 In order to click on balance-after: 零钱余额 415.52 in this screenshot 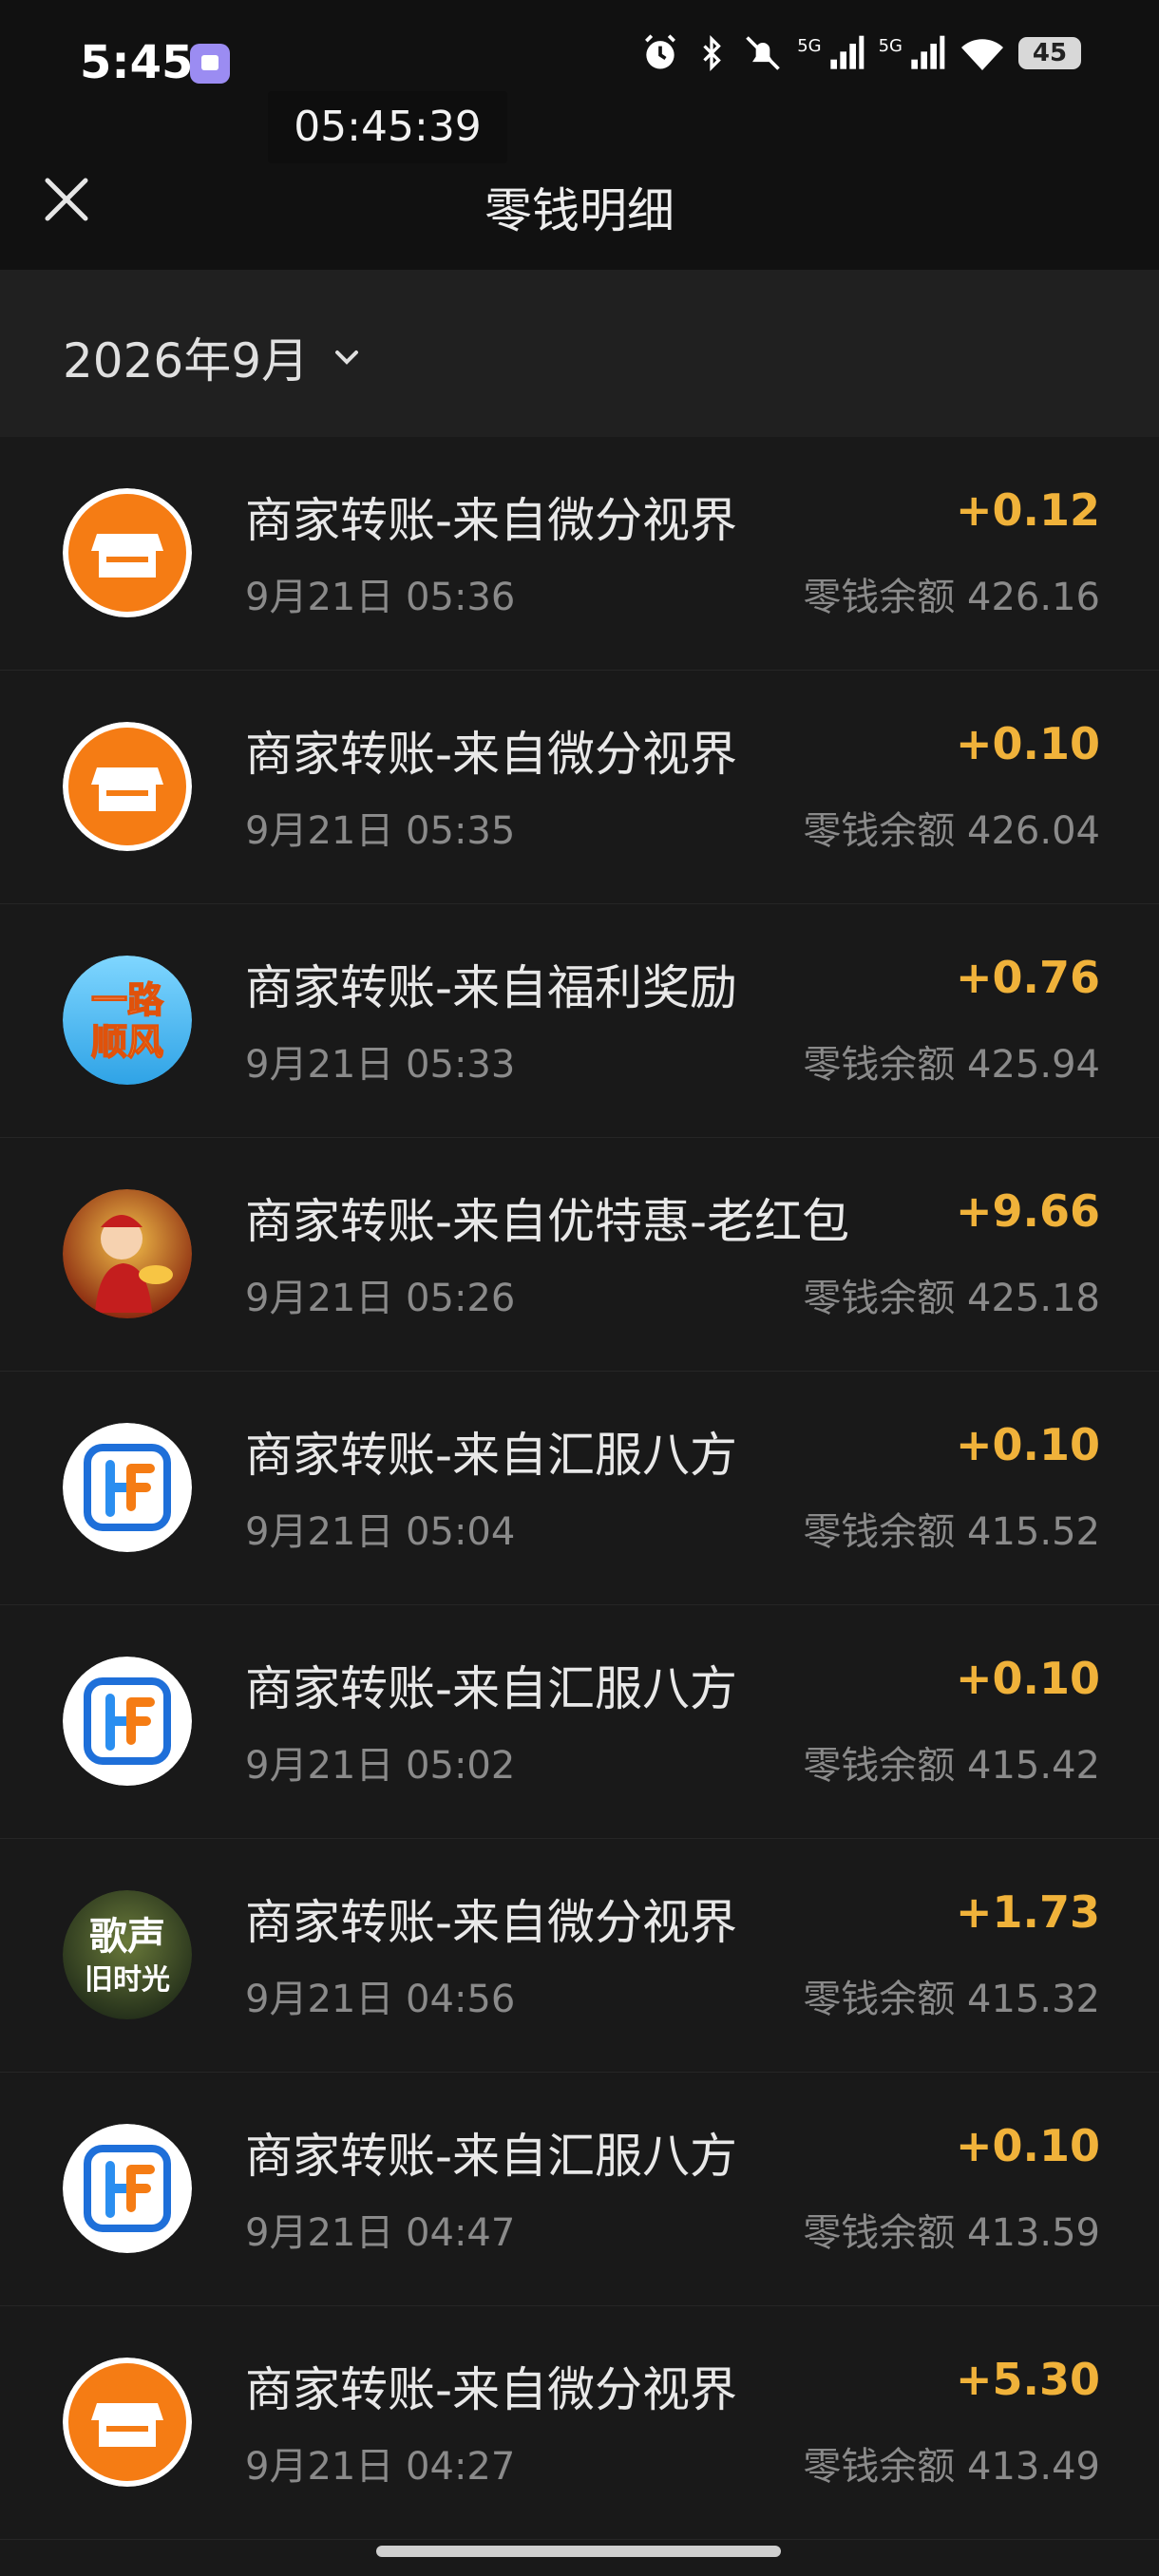, I will do `click(951, 1532)`.